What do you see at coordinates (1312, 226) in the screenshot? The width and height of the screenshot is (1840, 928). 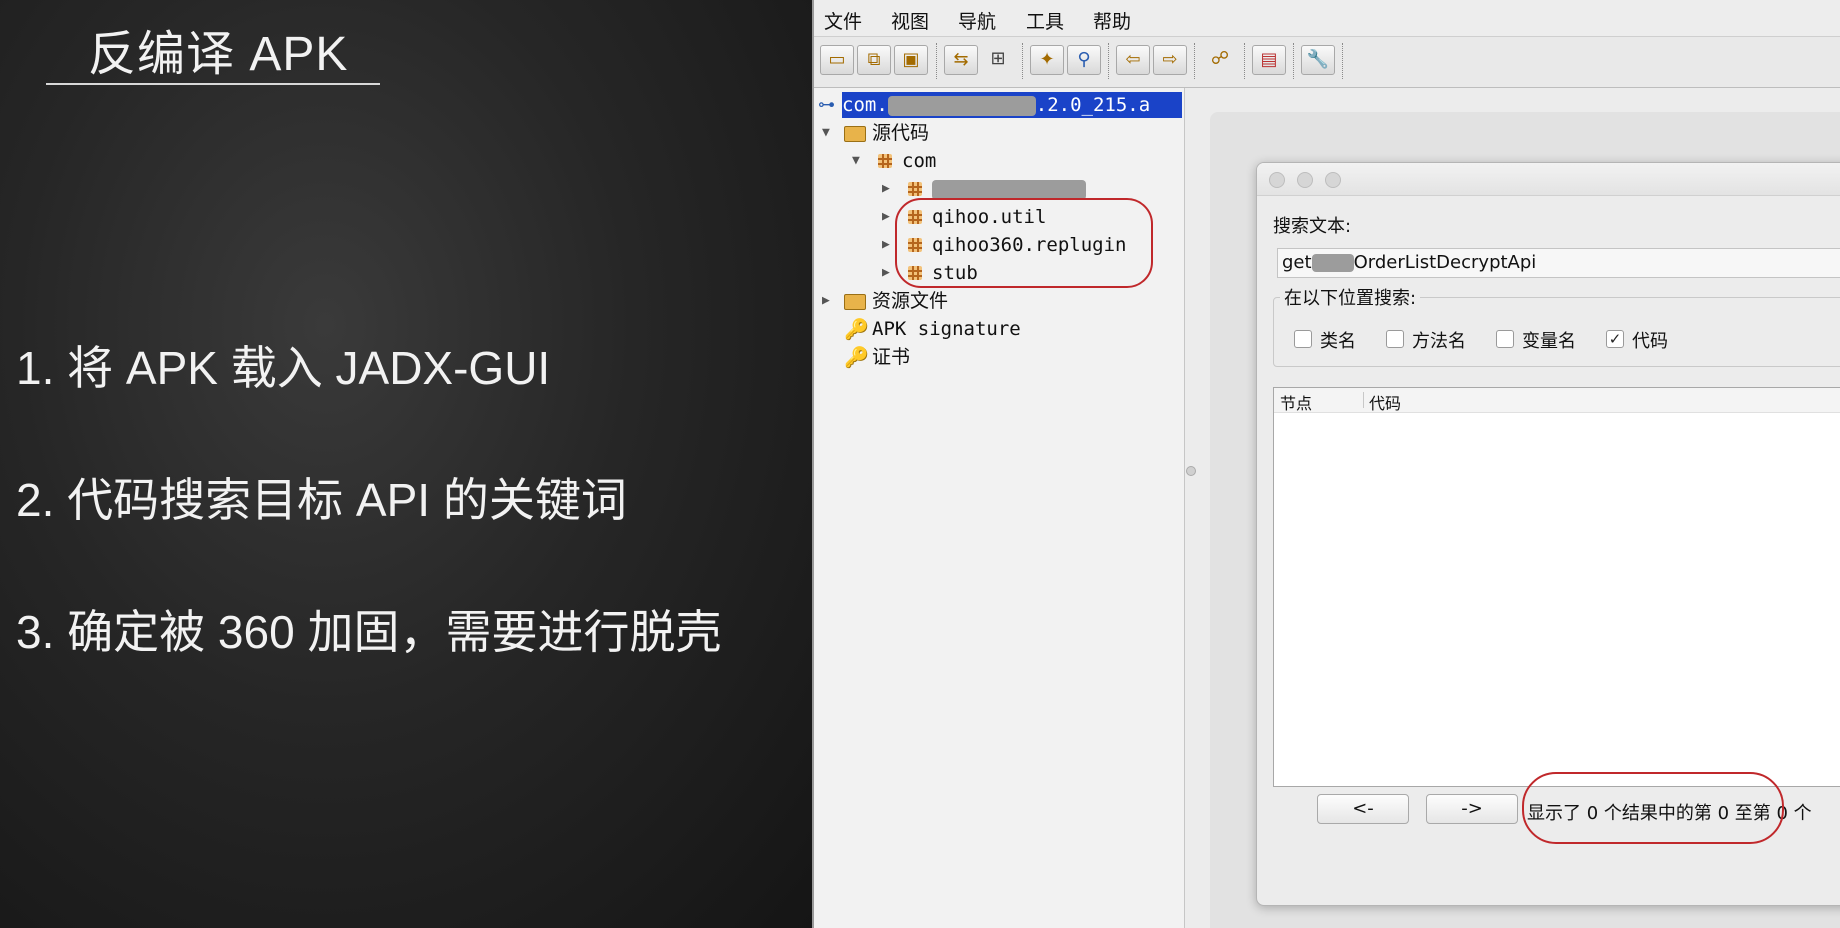 I see `search-text-label: 搜索文本:` at bounding box center [1312, 226].